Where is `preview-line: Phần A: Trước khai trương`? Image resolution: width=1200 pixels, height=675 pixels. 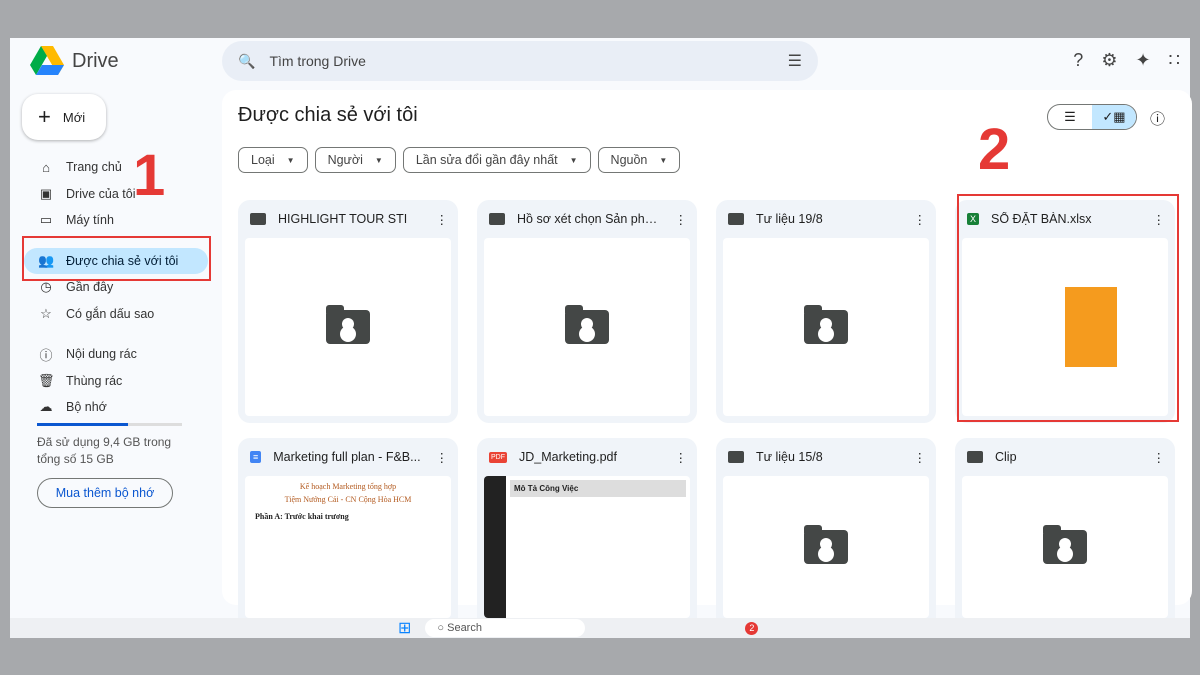 preview-line: Phần A: Trước khai trương is located at coordinates (302, 516).